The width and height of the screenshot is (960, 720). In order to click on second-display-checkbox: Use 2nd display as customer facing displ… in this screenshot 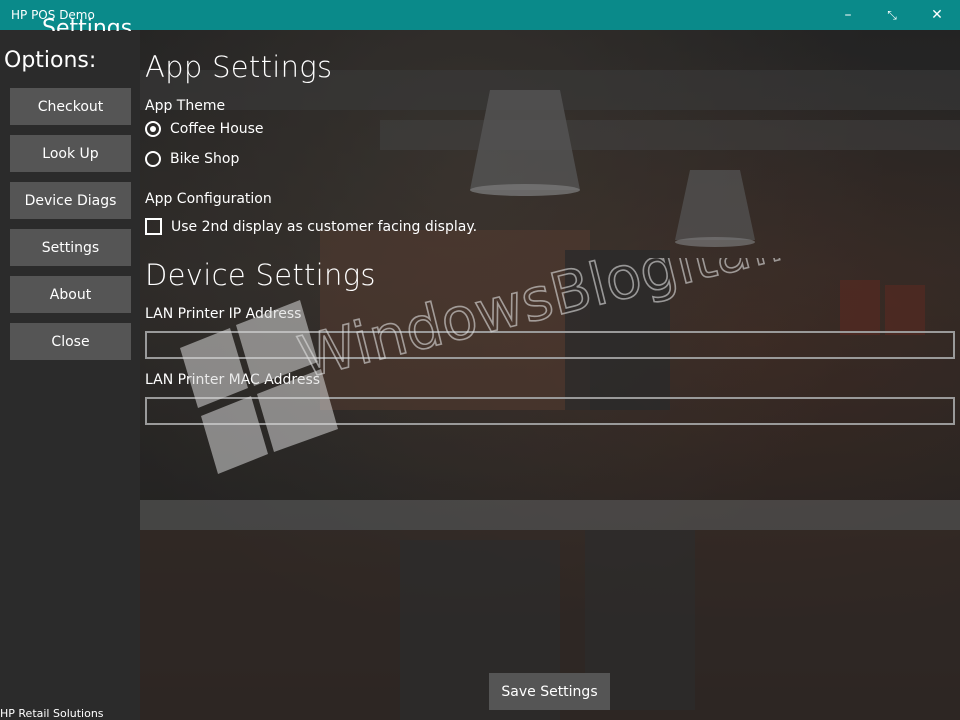, I will do `click(311, 226)`.